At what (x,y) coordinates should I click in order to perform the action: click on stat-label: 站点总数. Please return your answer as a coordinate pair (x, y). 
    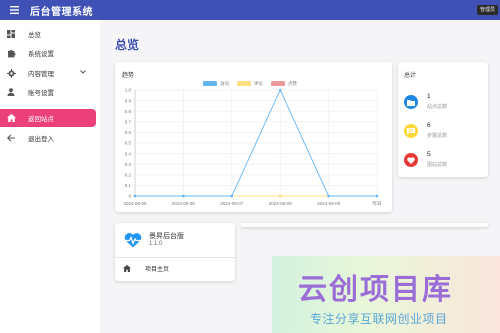
    Looking at the image, I should click on (437, 107).